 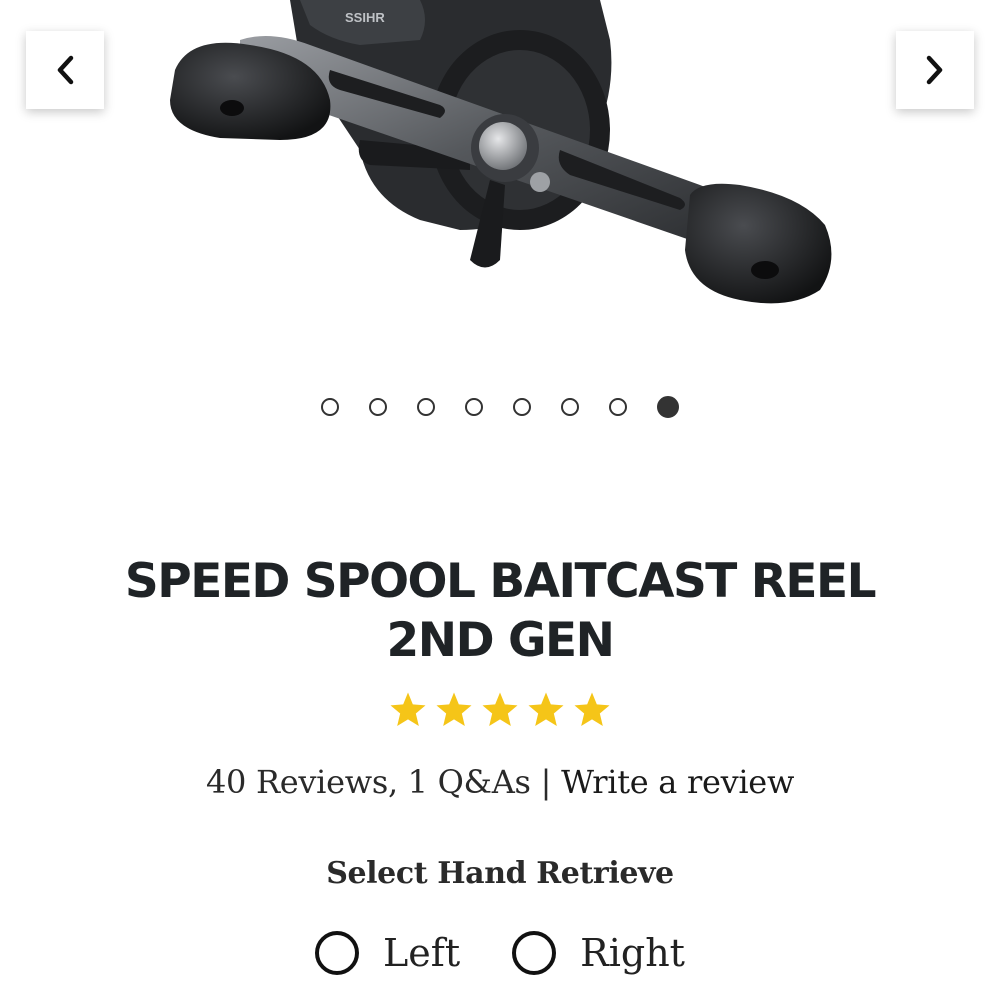 I want to click on gallery-prev-button, so click(x=65, y=70).